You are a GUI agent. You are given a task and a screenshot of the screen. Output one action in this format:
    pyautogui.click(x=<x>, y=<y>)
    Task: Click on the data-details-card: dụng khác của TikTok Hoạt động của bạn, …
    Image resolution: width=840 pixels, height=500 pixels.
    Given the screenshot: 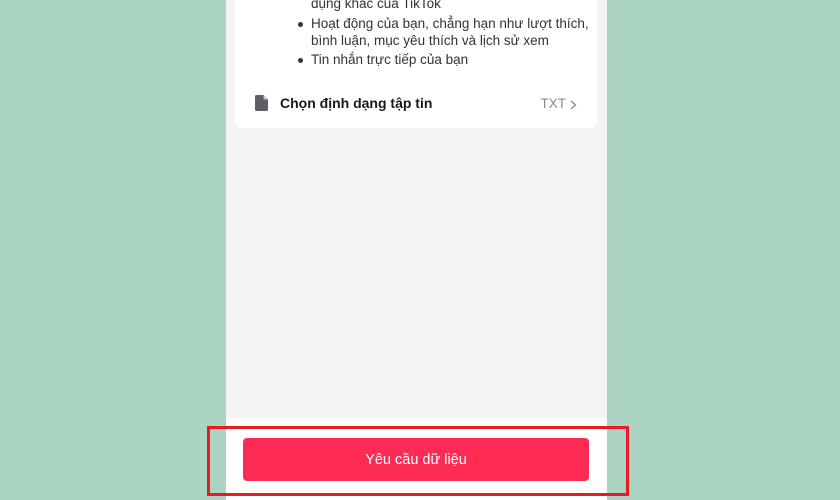 What is the action you would take?
    pyautogui.click(x=416, y=64)
    